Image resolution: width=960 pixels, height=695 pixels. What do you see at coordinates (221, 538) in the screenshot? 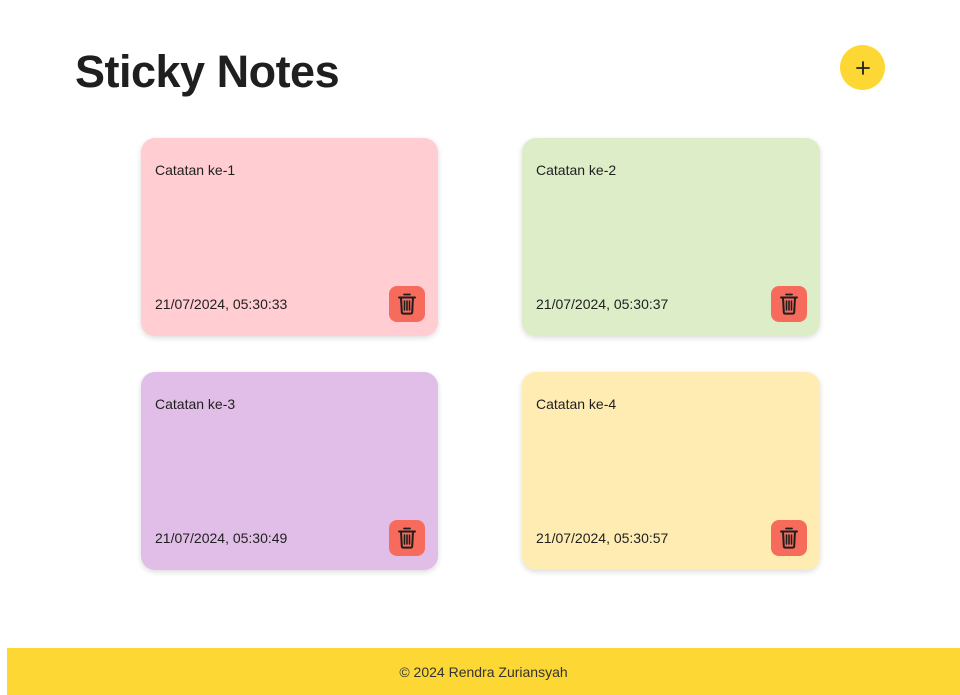
I see `note-date: 21/07/2024, 05:30:49` at bounding box center [221, 538].